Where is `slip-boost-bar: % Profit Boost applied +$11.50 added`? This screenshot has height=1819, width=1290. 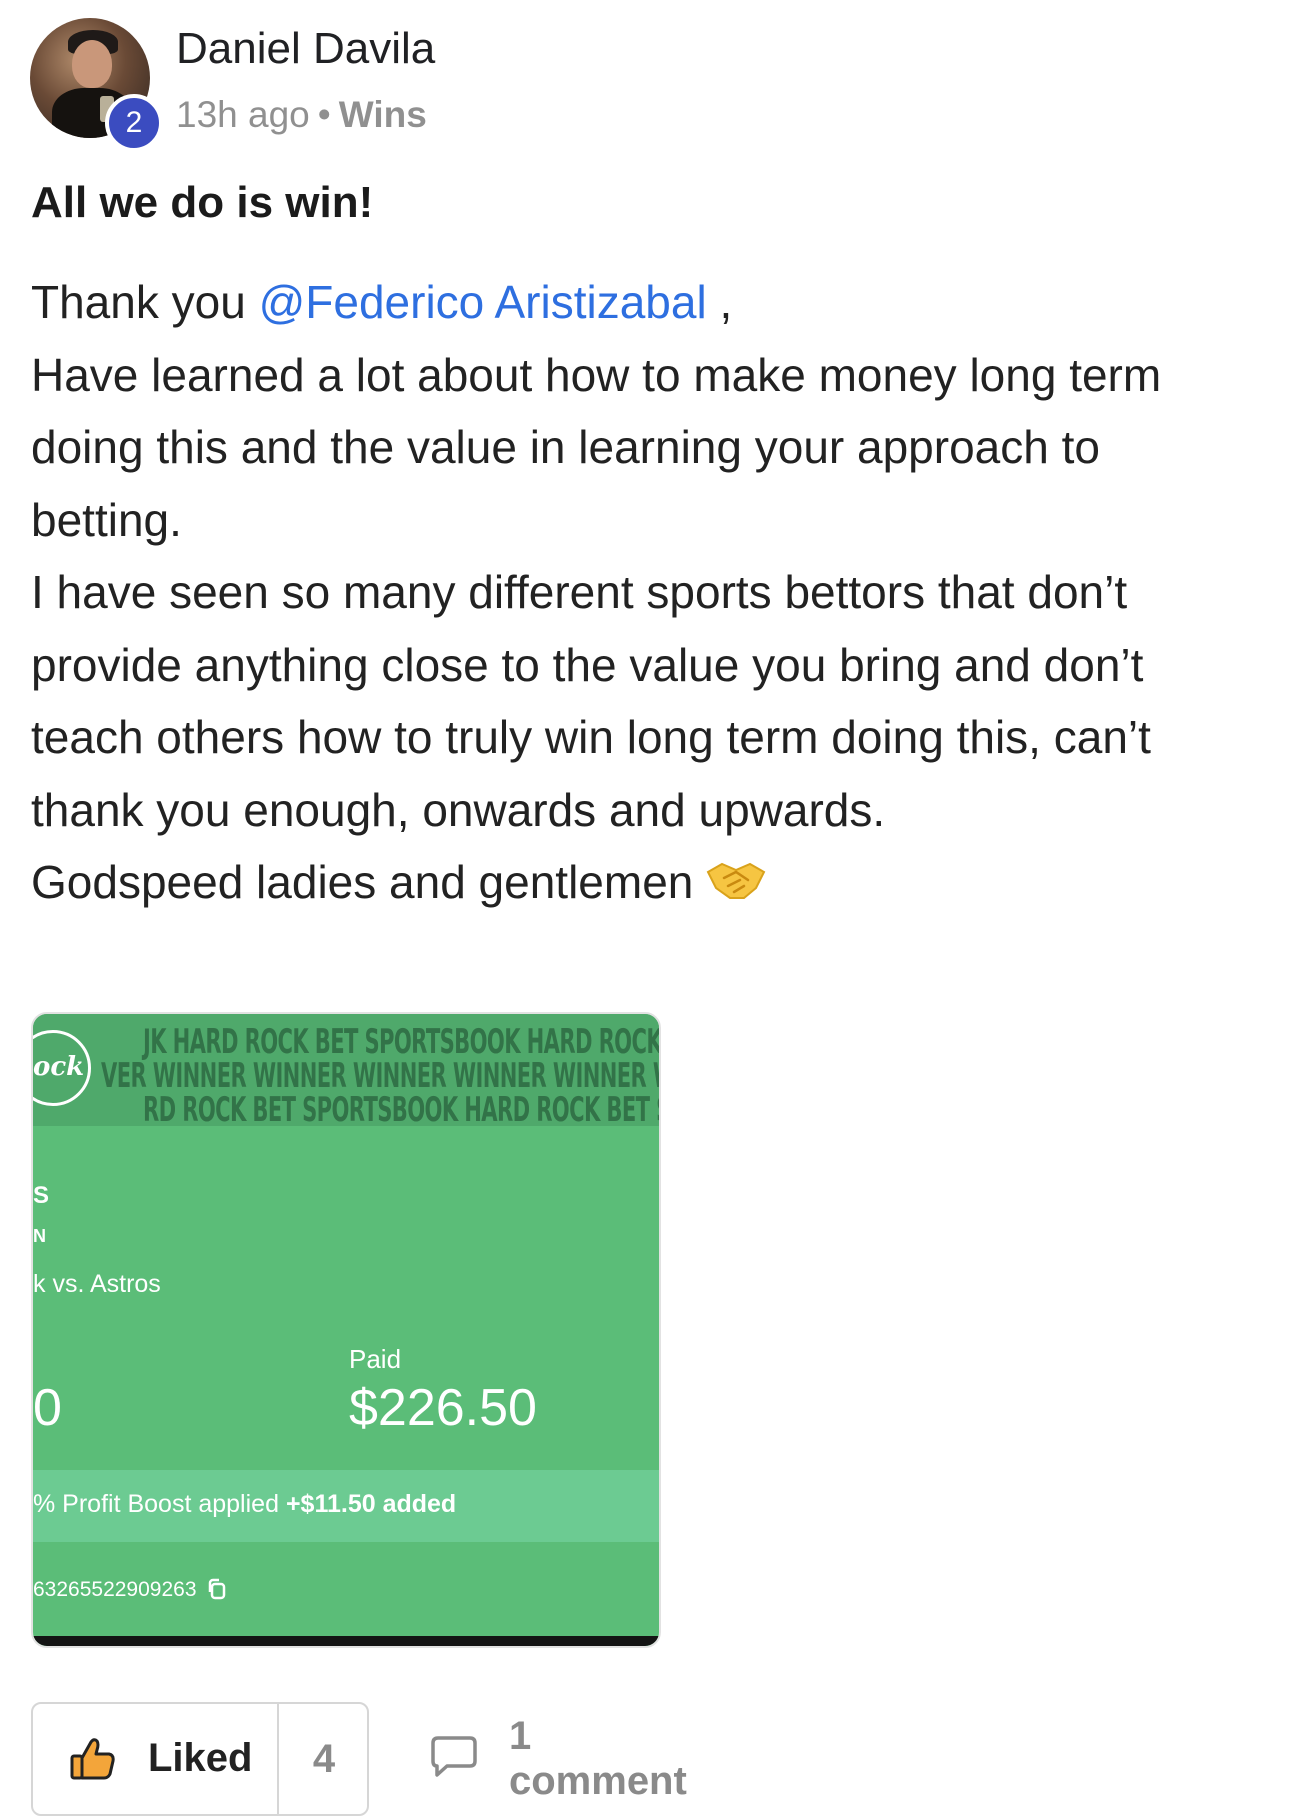 slip-boost-bar: % Profit Boost applied +$11.50 added is located at coordinates (346, 1506).